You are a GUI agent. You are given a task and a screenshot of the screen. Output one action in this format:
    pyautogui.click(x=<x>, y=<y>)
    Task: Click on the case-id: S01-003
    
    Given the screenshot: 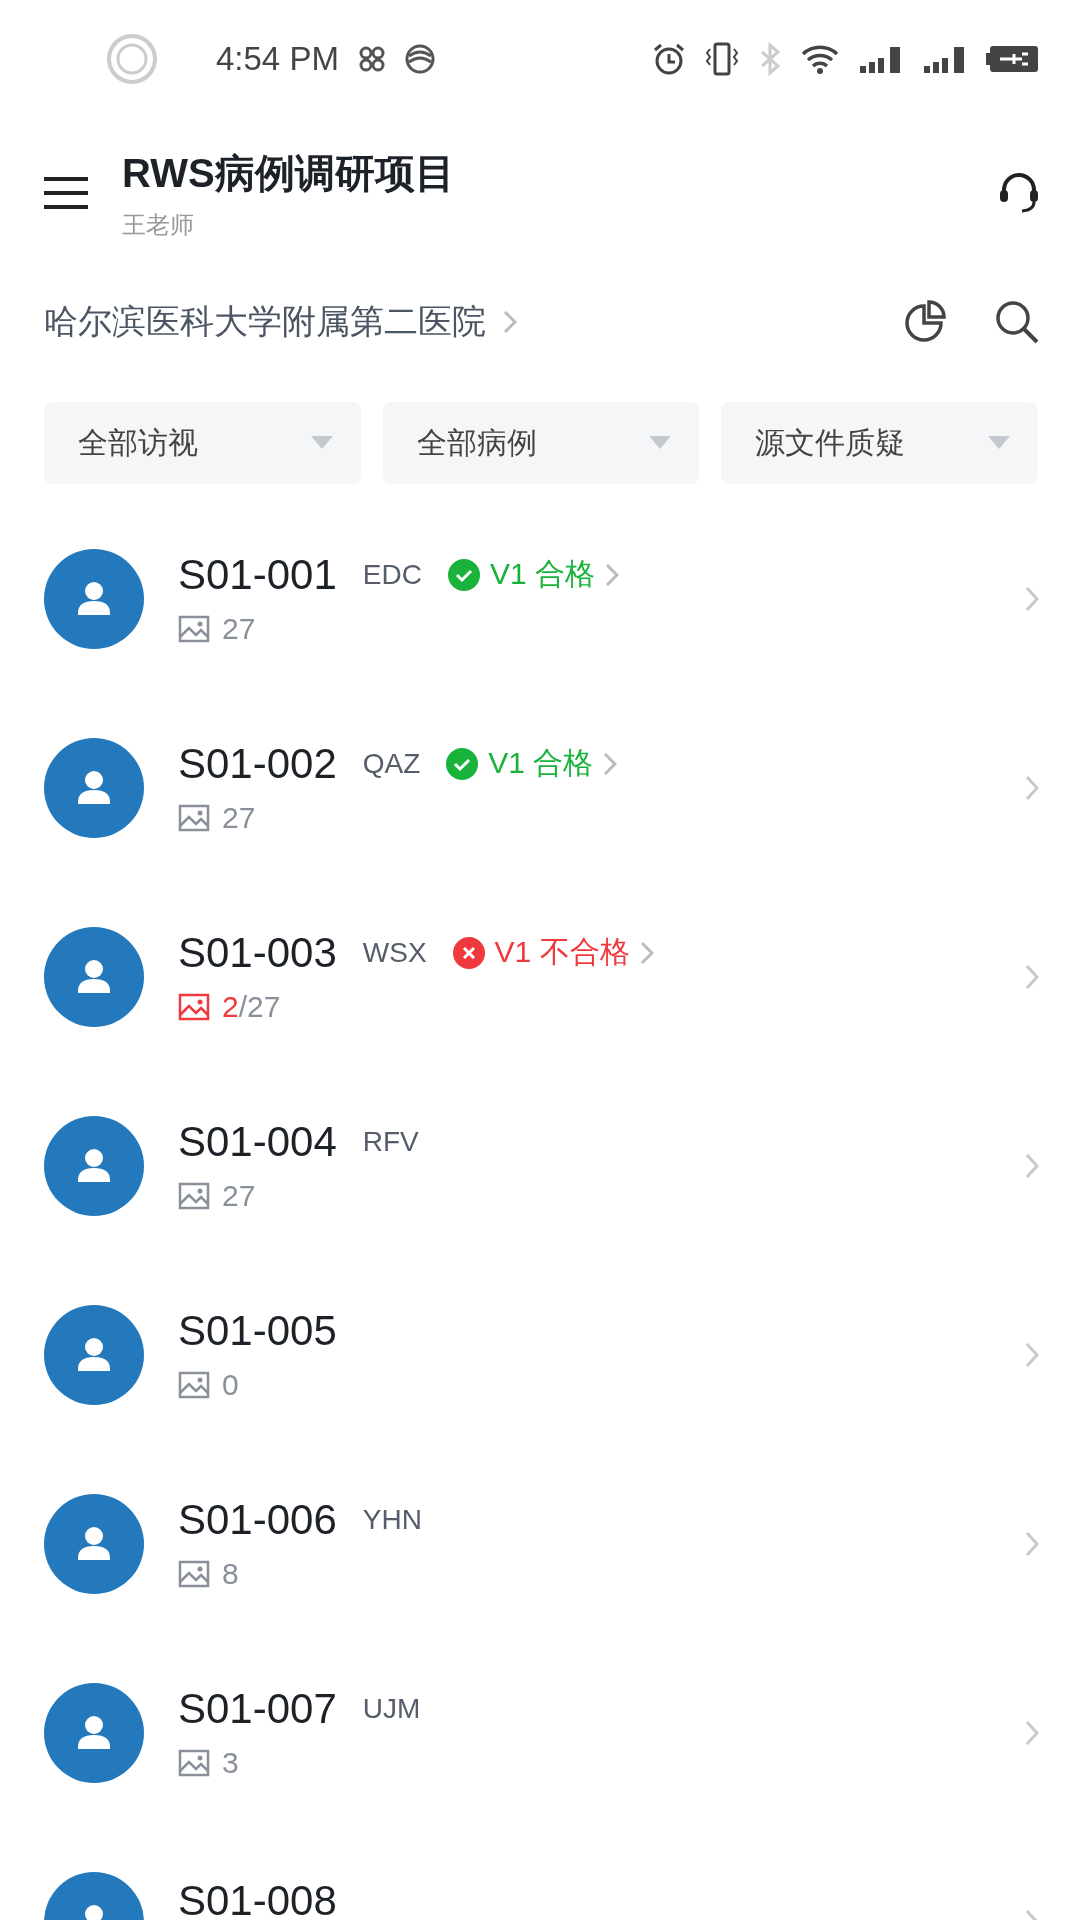 What is the action you would take?
    pyautogui.click(x=257, y=952)
    